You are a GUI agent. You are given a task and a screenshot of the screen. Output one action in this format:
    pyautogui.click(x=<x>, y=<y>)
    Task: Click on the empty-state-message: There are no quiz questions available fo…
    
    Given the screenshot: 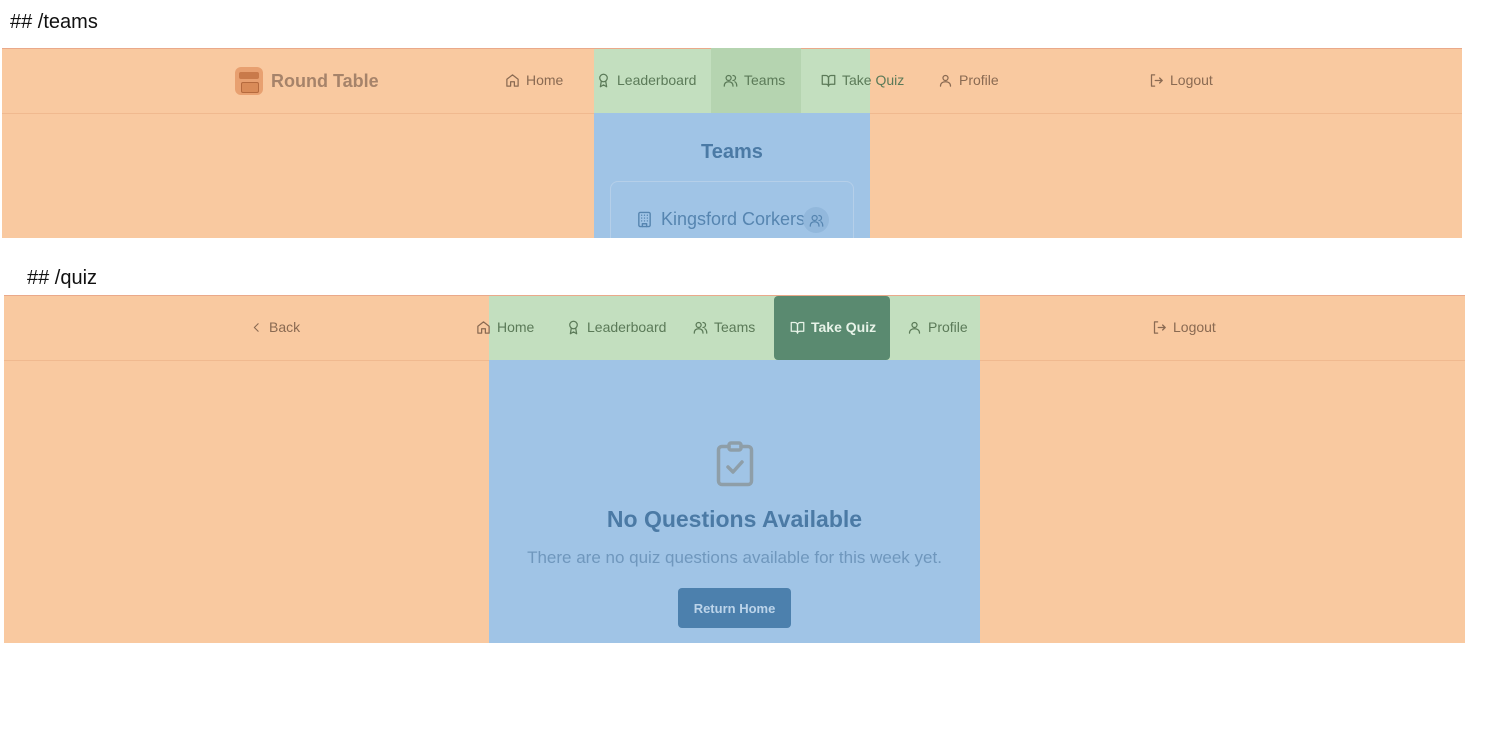 What is the action you would take?
    pyautogui.click(x=734, y=557)
    